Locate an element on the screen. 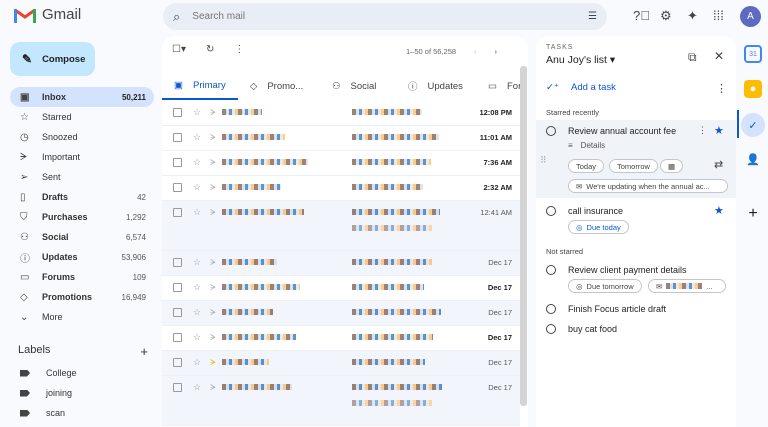 The width and height of the screenshot is (768, 427). sidebar-item-important: ᗒ Important is located at coordinates (82, 157).